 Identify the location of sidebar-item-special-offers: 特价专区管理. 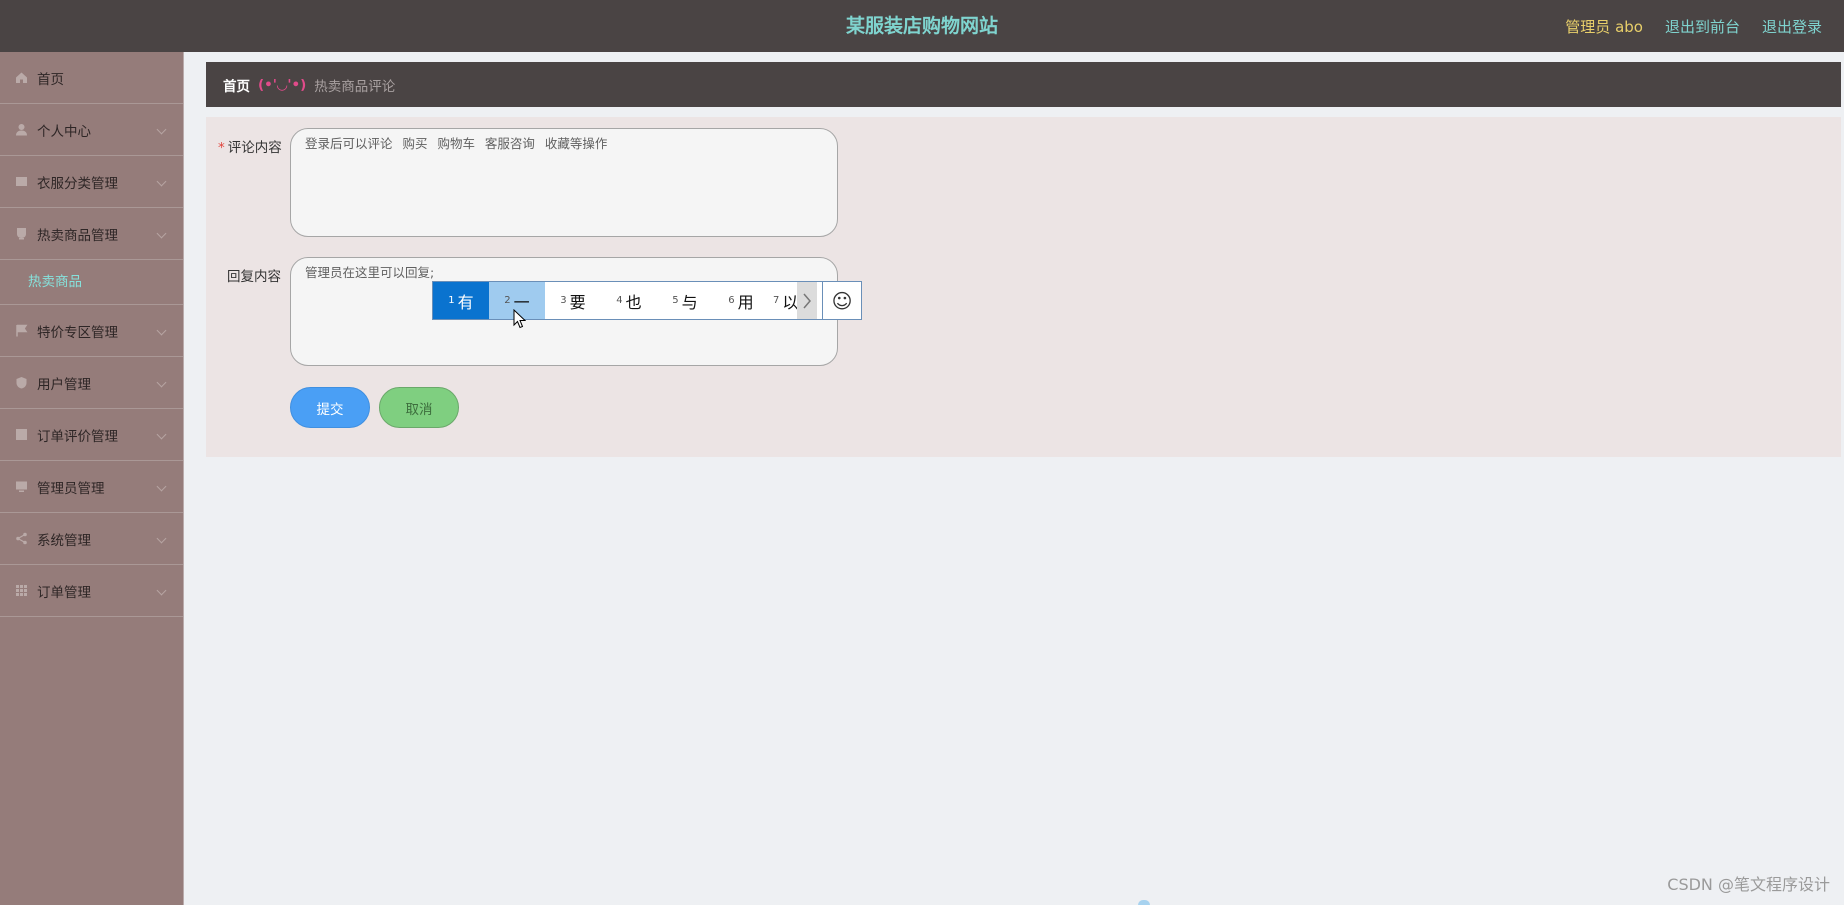
(91, 331).